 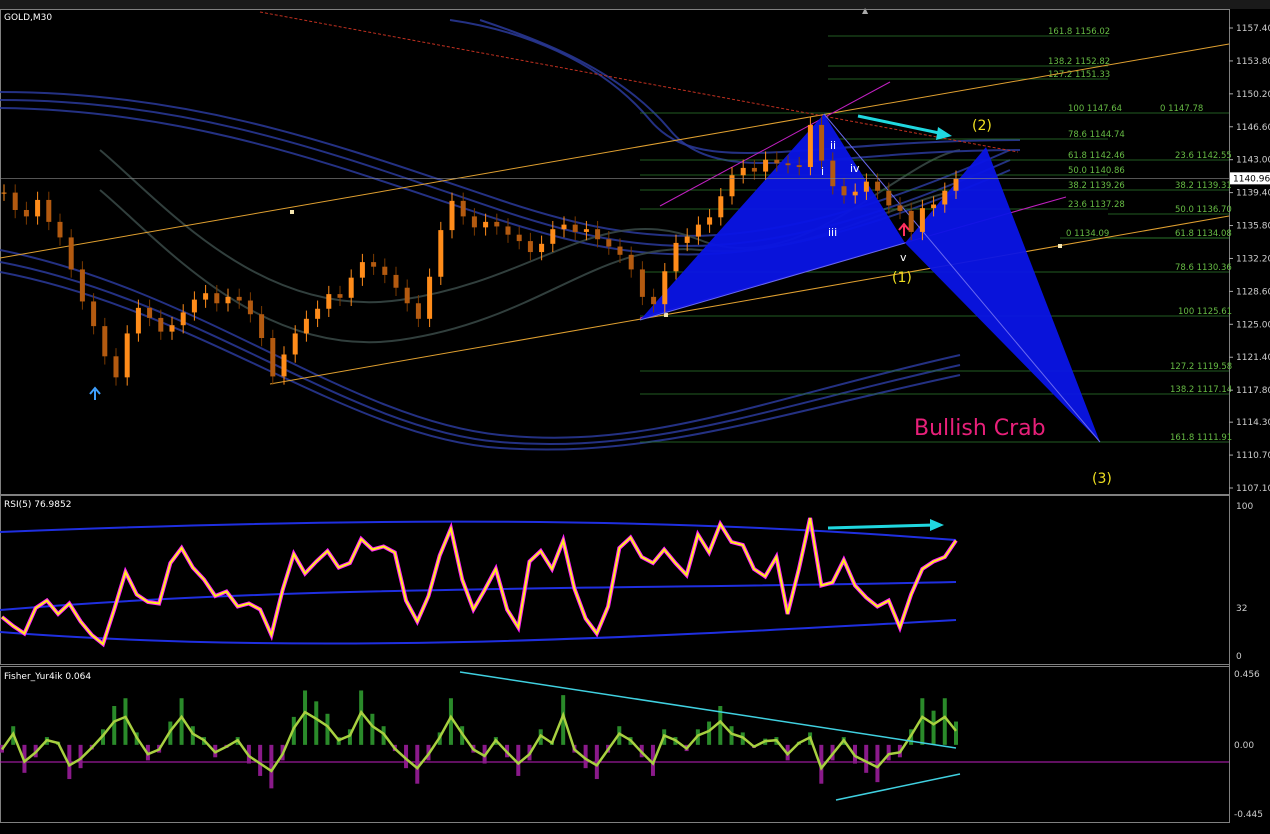 What do you see at coordinates (1181, 109) in the screenshot?
I see `fib-level-label: 0 1147.78` at bounding box center [1181, 109].